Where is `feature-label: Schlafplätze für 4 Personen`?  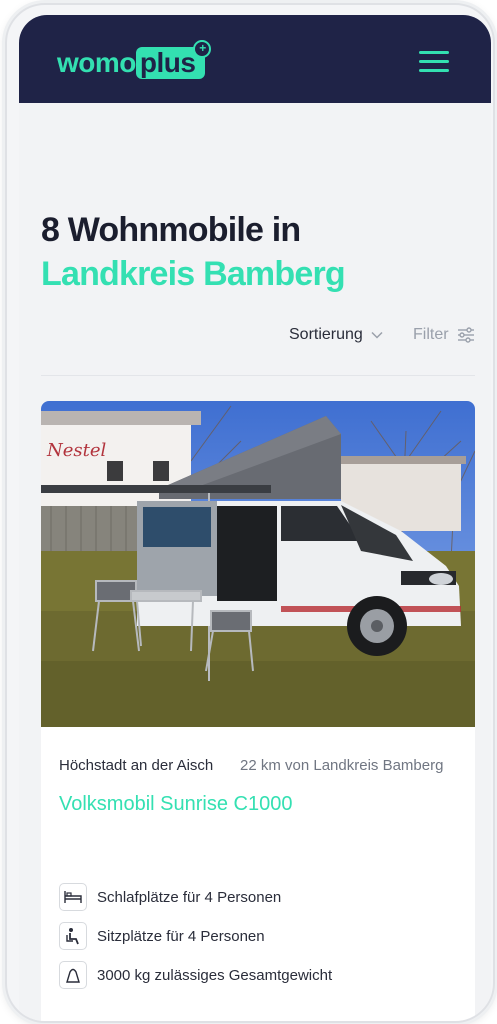 feature-label: Schlafplätze für 4 Personen is located at coordinates (189, 897).